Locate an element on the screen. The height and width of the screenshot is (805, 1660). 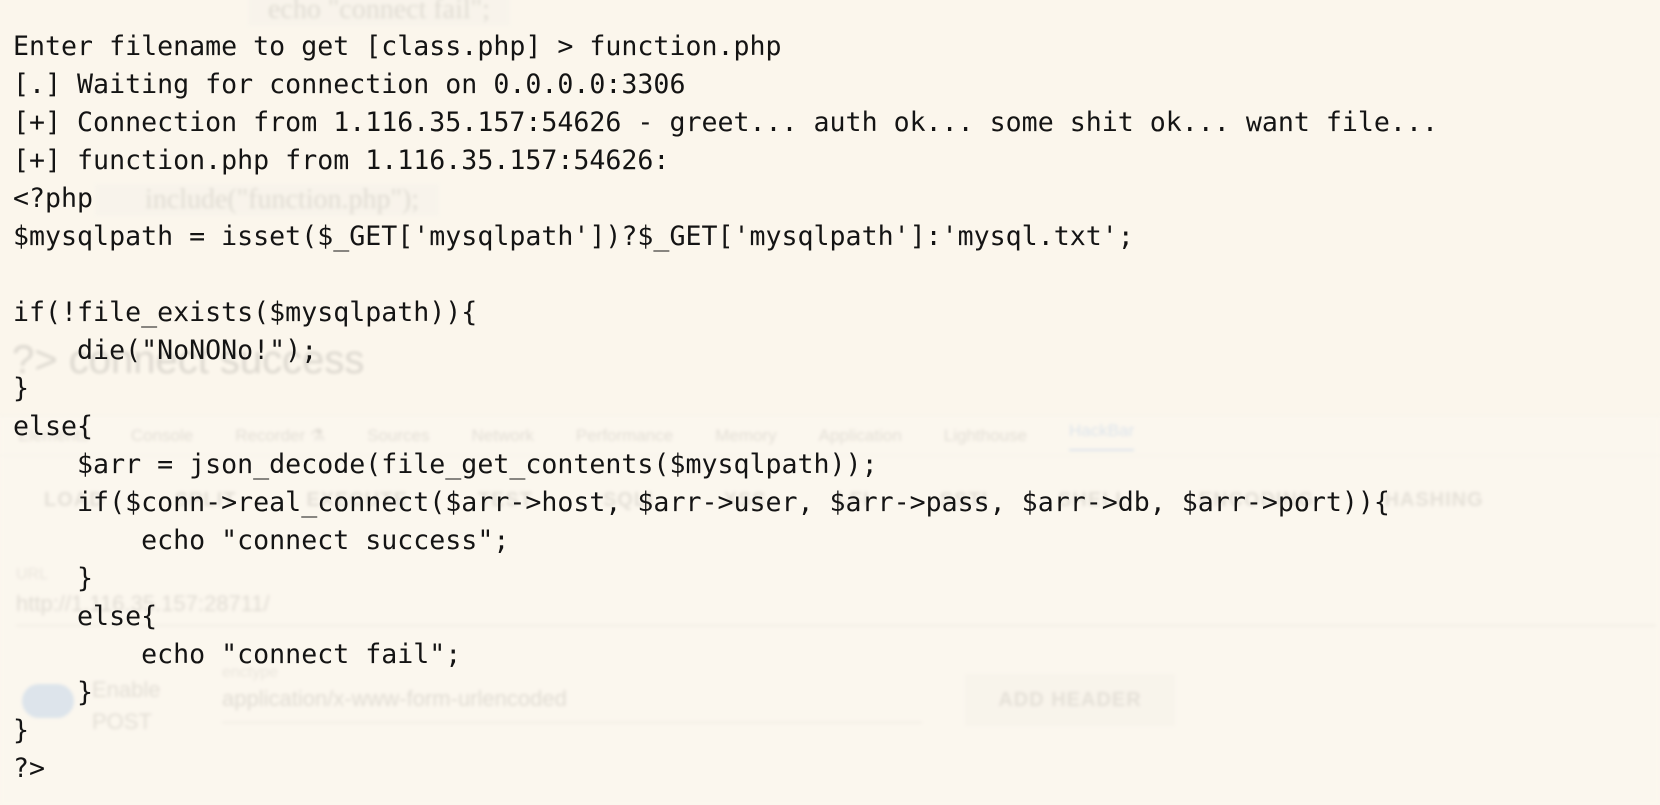
background-code-line: echo "connect fail"; is located at coordinates (379, 13).